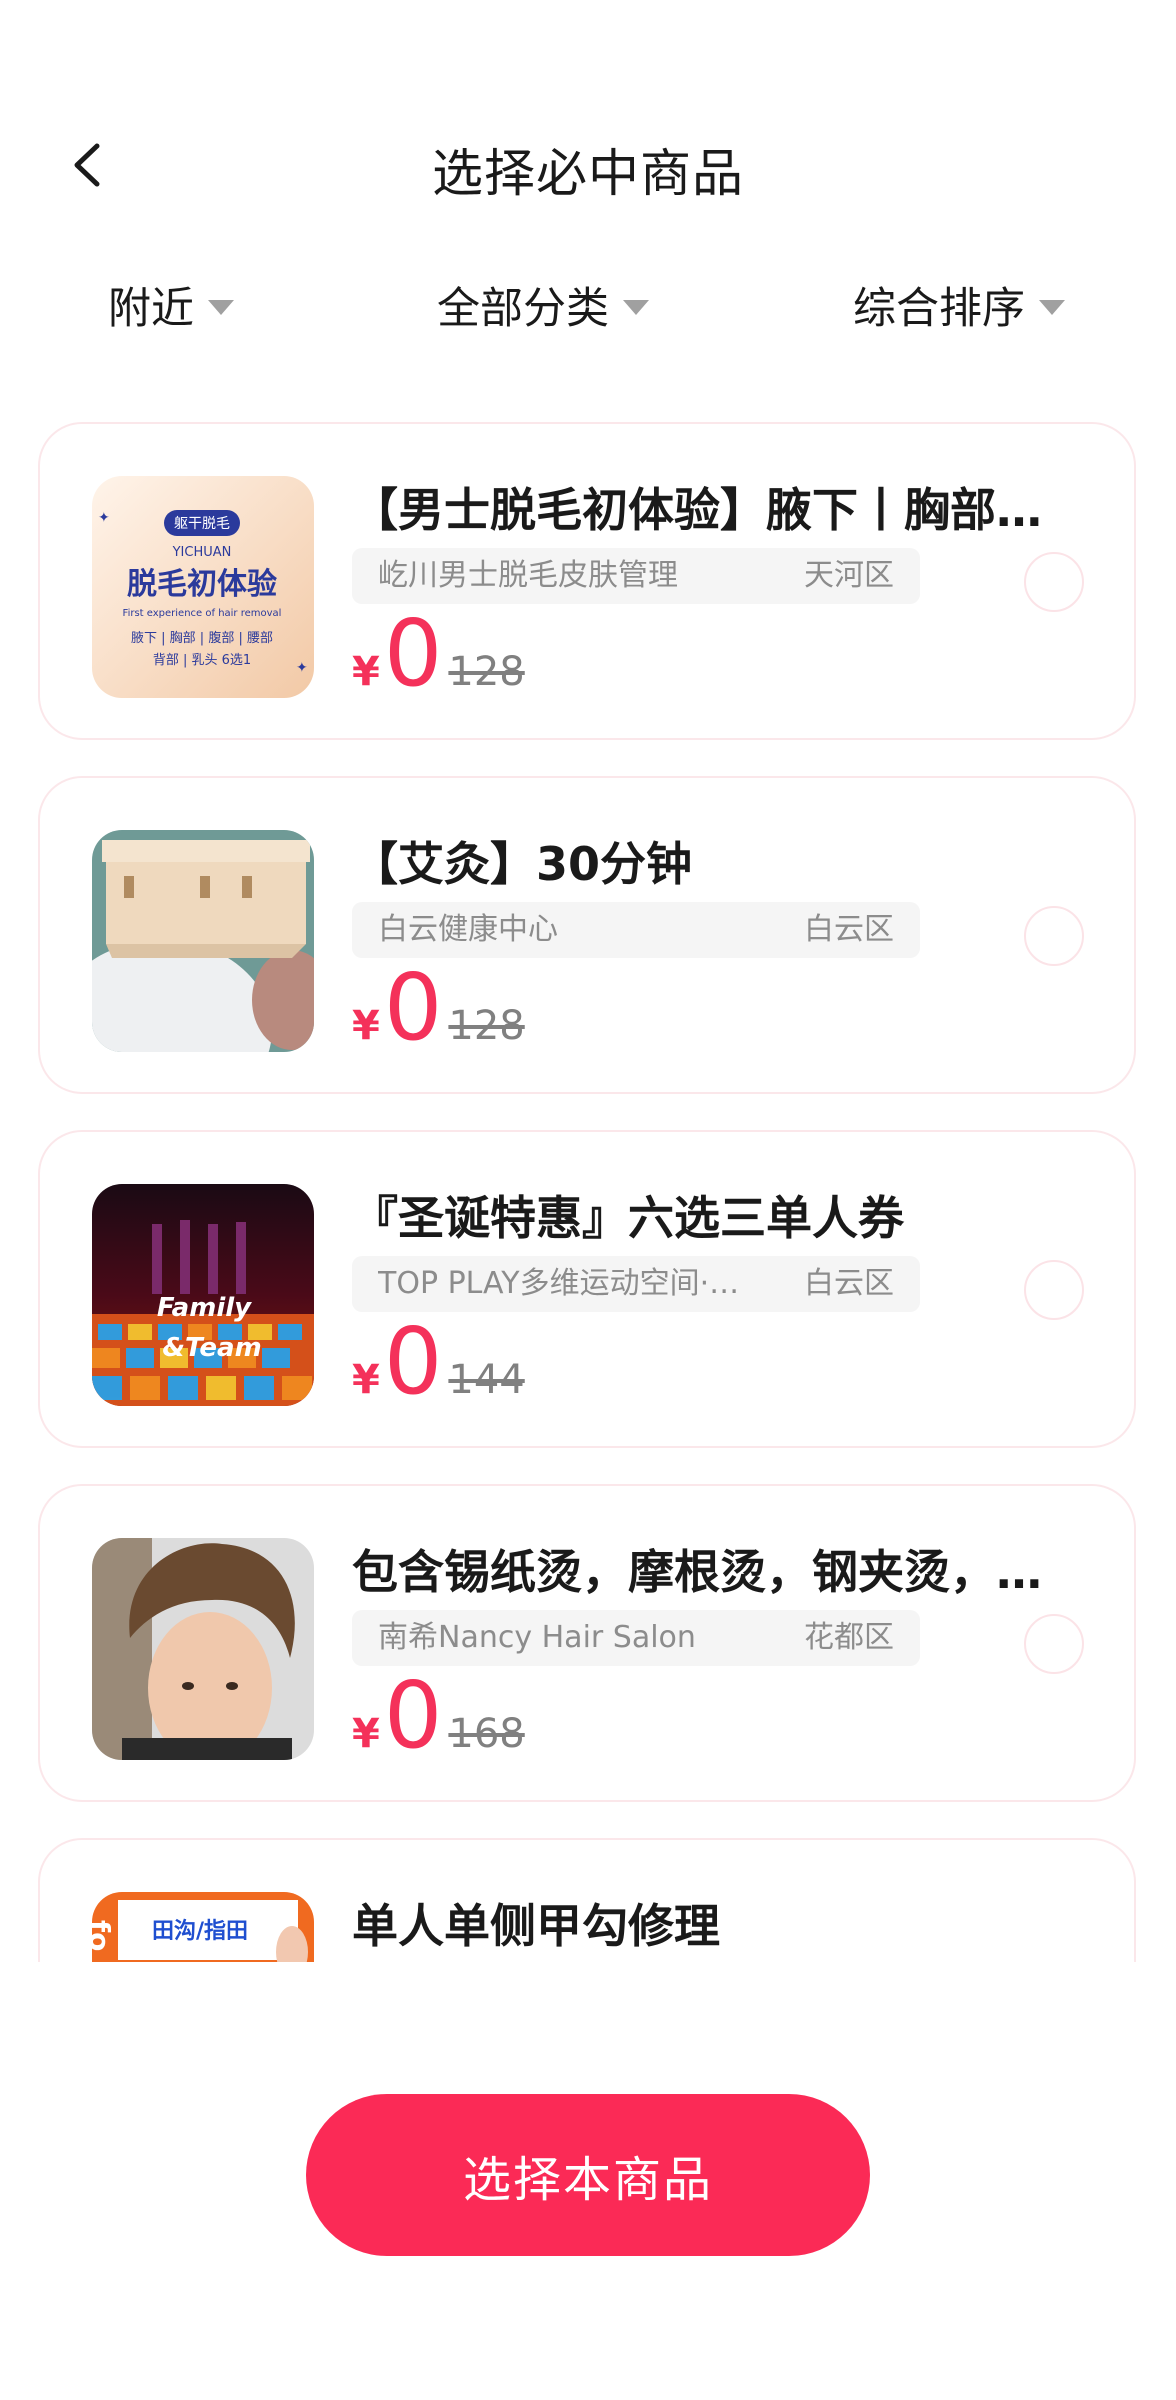 This screenshot has width=1176, height=2400. I want to click on price-group: ¥ 0 144, so click(438, 1362).